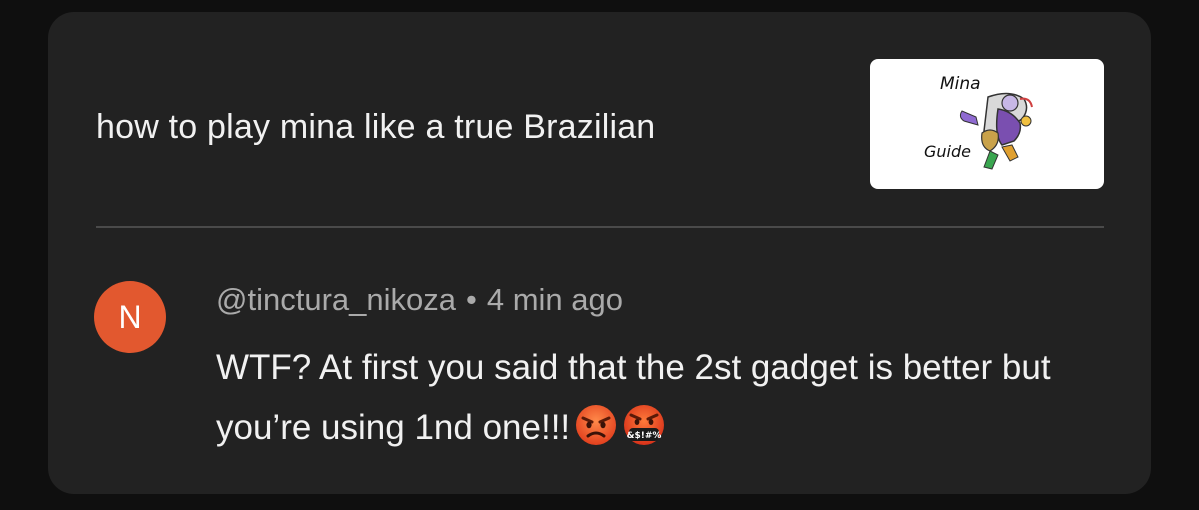  What do you see at coordinates (960, 84) in the screenshot?
I see `thumbnail-text-top: Mina` at bounding box center [960, 84].